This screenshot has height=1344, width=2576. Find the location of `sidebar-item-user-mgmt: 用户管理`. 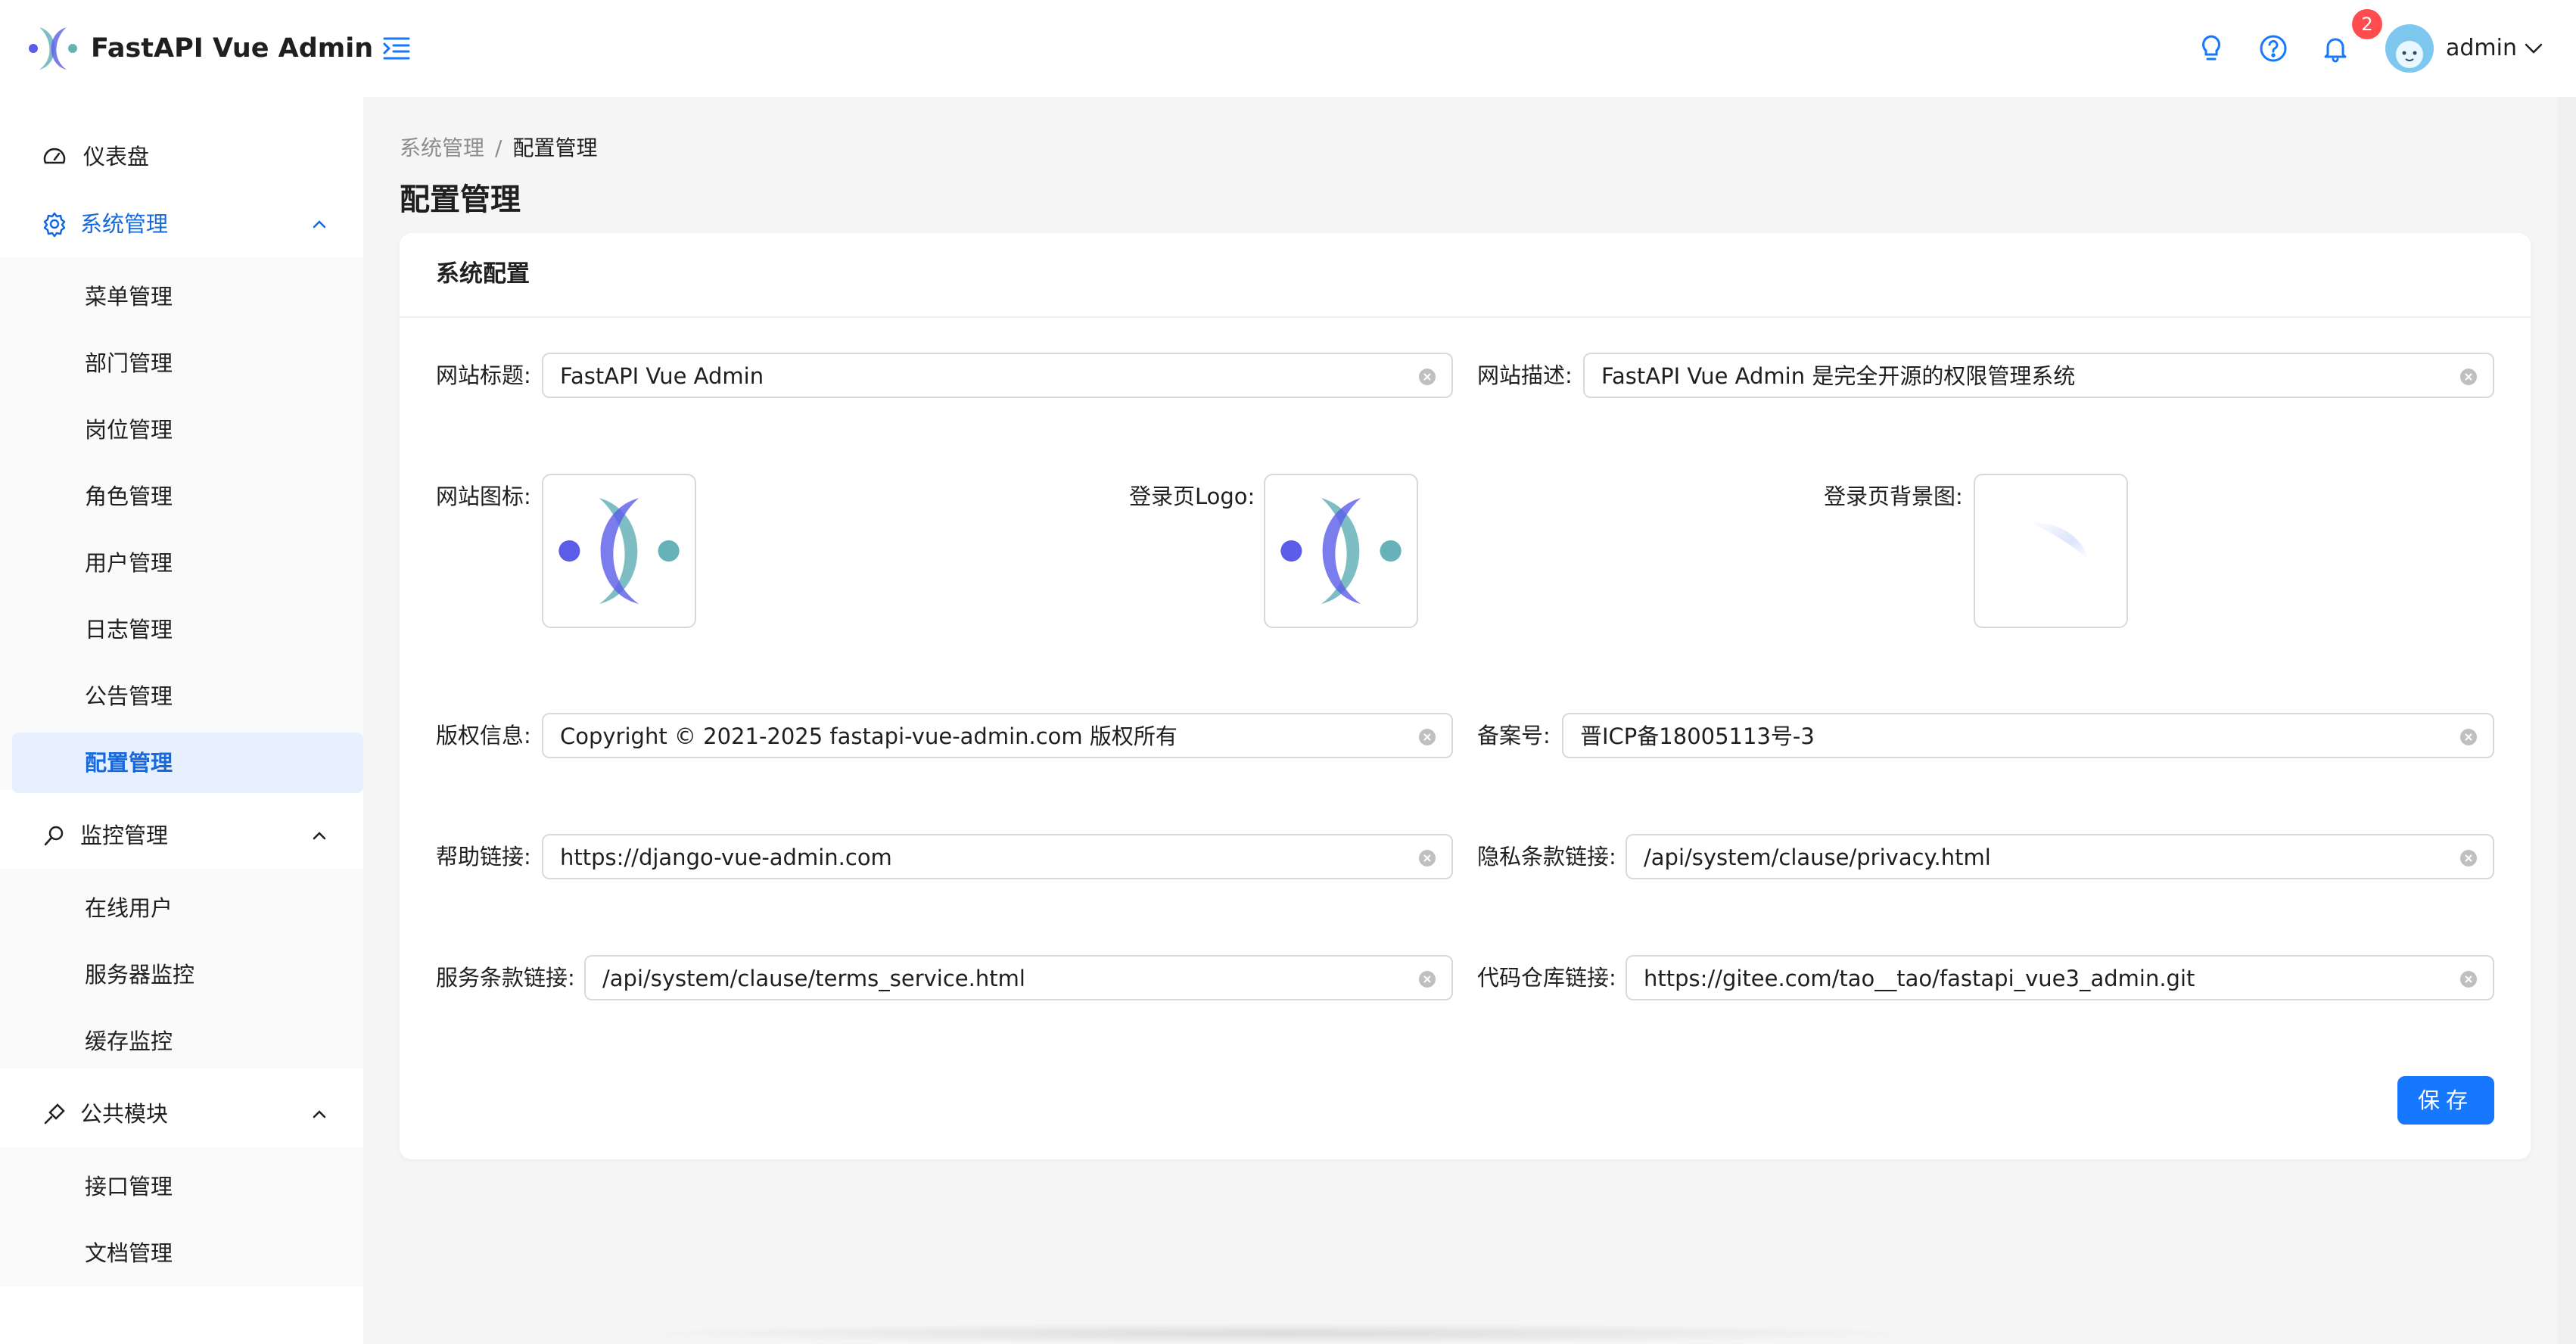

sidebar-item-user-mgmt: 用户管理 is located at coordinates (187, 563).